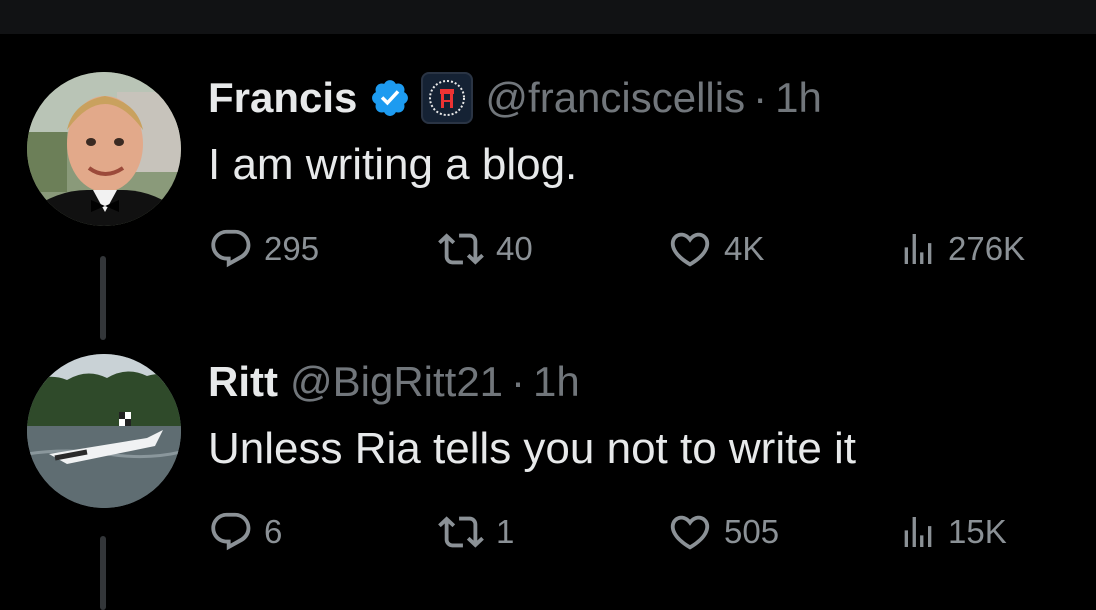  What do you see at coordinates (532, 448) in the screenshot?
I see `tweet-text: Unless Ria tells you not to write it` at bounding box center [532, 448].